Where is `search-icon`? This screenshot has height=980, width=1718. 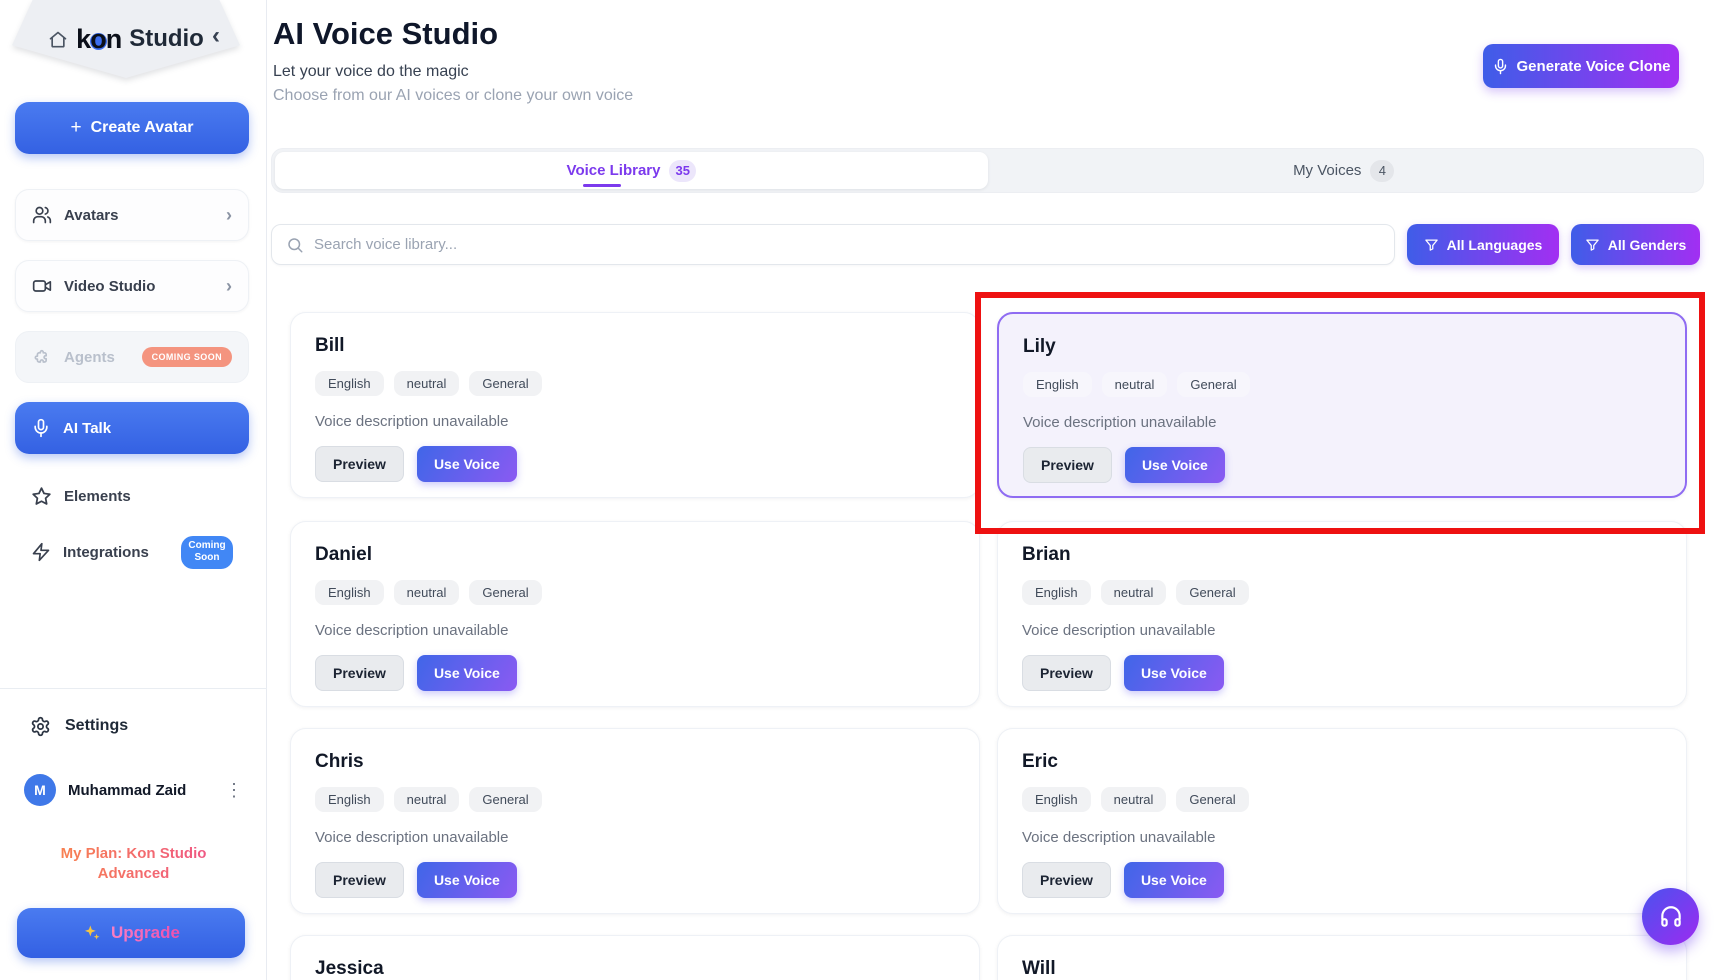 search-icon is located at coordinates (295, 245).